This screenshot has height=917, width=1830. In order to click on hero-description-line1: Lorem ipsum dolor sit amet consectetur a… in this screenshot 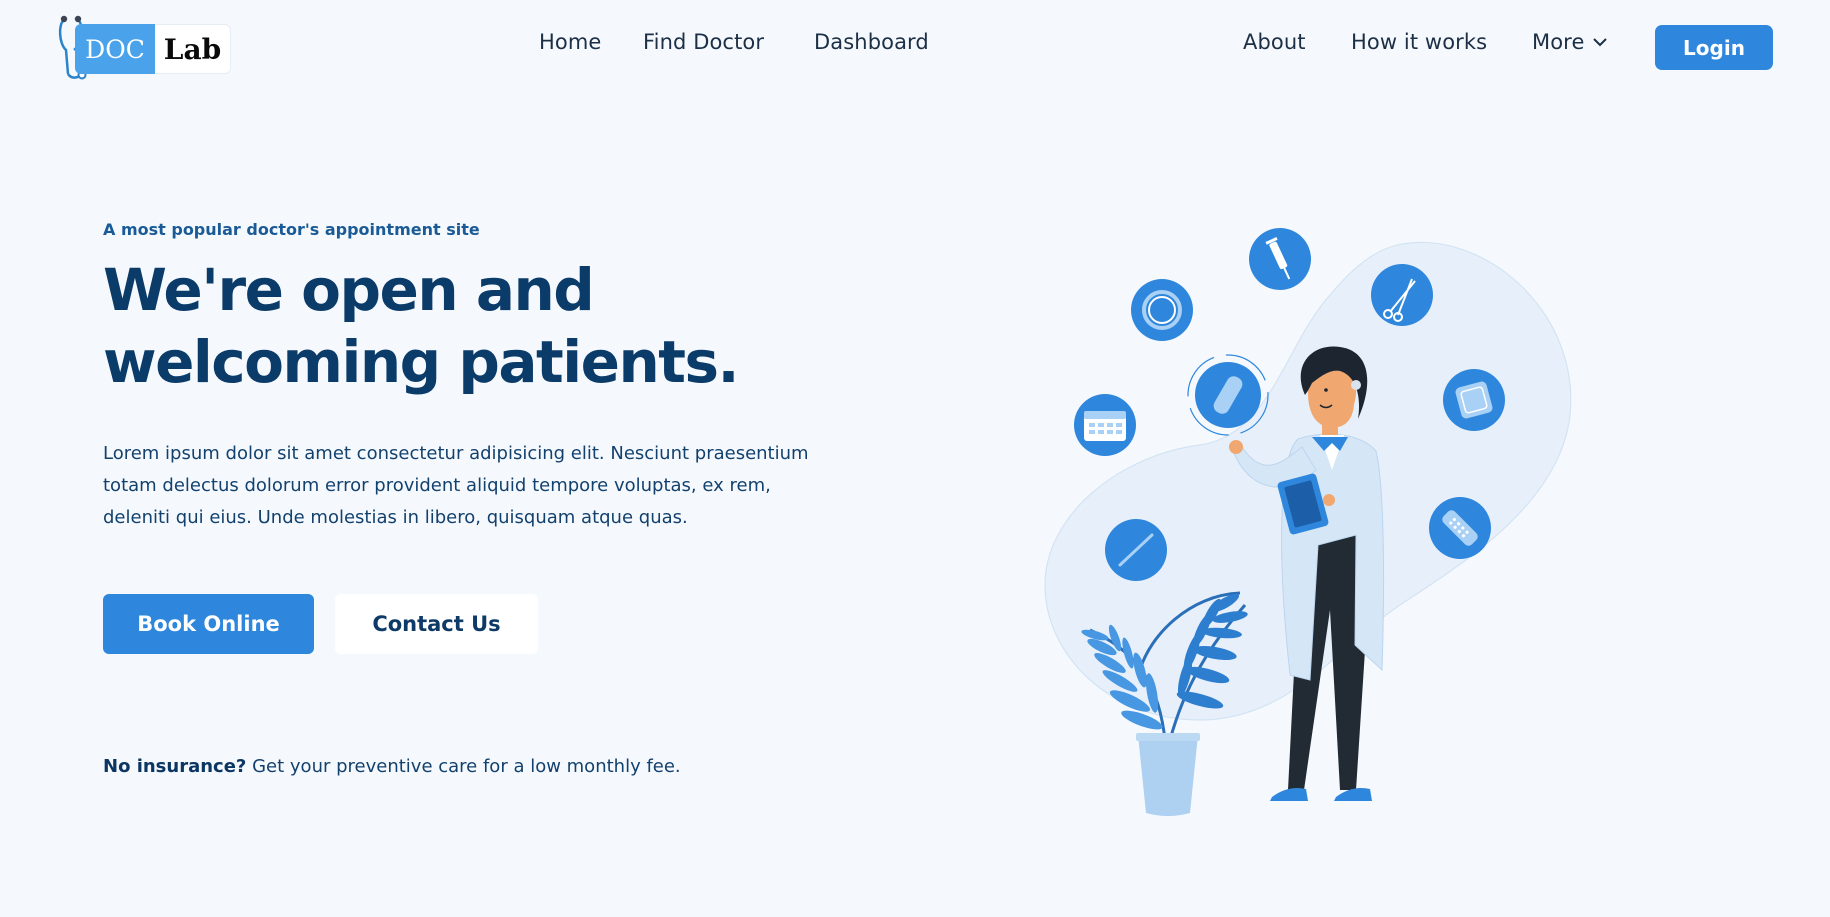, I will do `click(456, 453)`.